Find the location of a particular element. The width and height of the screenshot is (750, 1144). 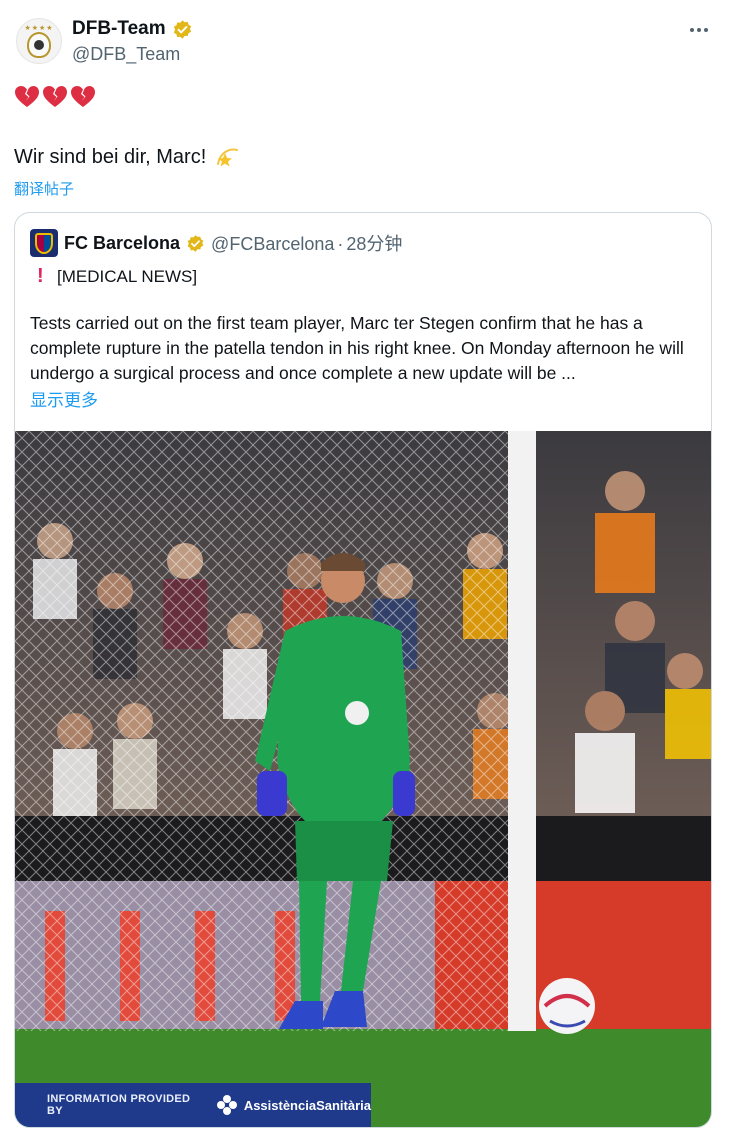

fcb-crest-icon is located at coordinates (44, 243).